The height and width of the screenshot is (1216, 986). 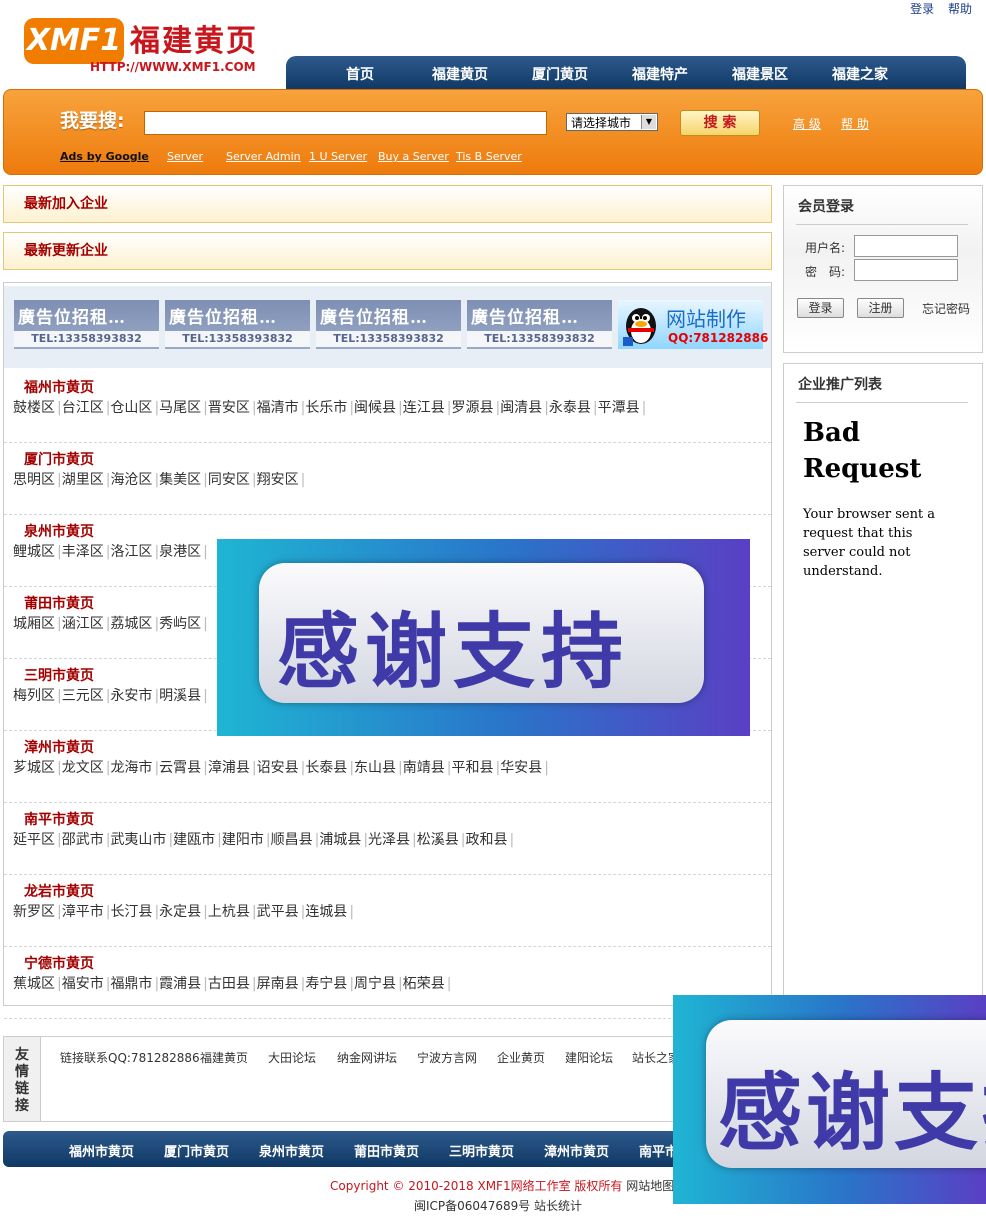 What do you see at coordinates (340, 840) in the screenshot?
I see `district-link: 浦城县` at bounding box center [340, 840].